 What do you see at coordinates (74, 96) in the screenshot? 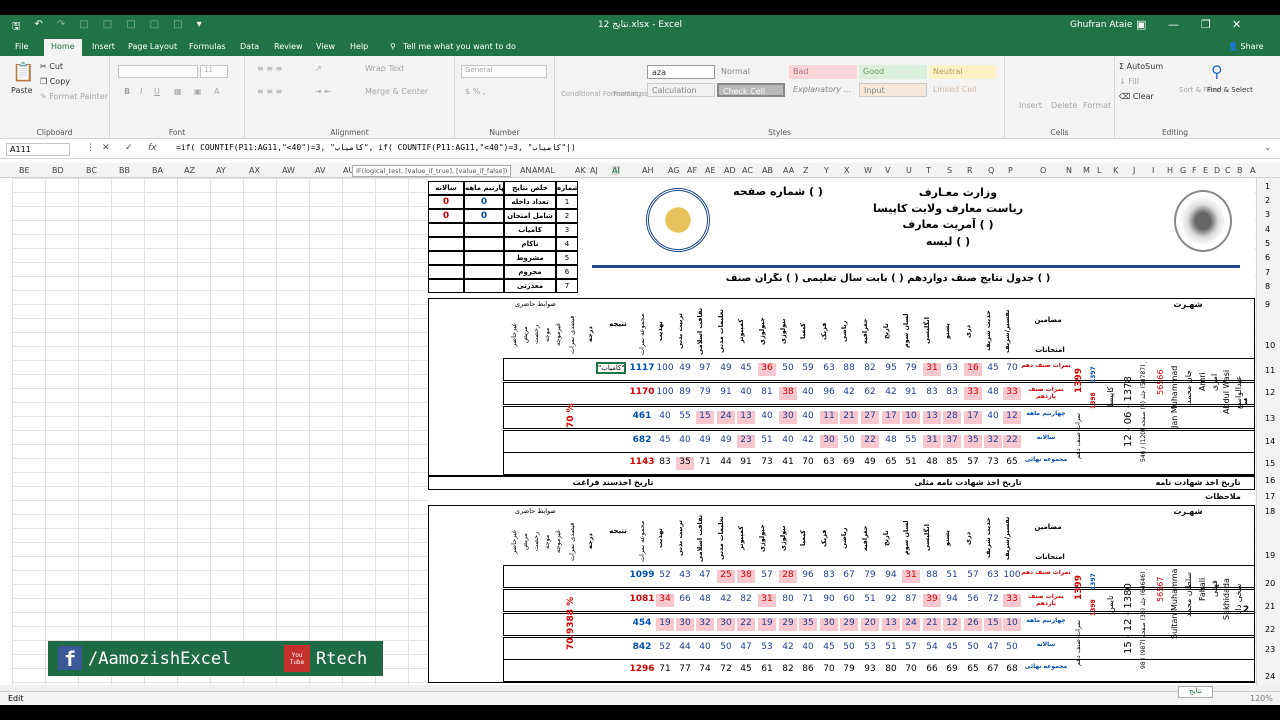
I see `format-painter-button: ✎ Format Painter` at bounding box center [74, 96].